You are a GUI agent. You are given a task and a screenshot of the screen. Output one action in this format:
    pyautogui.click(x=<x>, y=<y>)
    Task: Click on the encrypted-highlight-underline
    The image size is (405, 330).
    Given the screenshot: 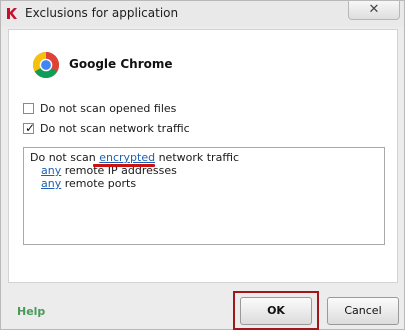 What is the action you would take?
    pyautogui.click(x=124, y=165)
    